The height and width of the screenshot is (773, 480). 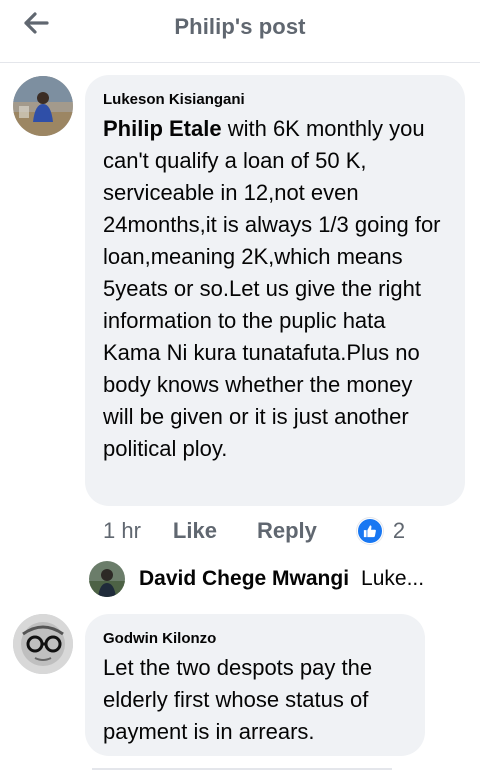 What do you see at coordinates (254, 531) in the screenshot?
I see `comment-actions: 1 hr Like Reply 2` at bounding box center [254, 531].